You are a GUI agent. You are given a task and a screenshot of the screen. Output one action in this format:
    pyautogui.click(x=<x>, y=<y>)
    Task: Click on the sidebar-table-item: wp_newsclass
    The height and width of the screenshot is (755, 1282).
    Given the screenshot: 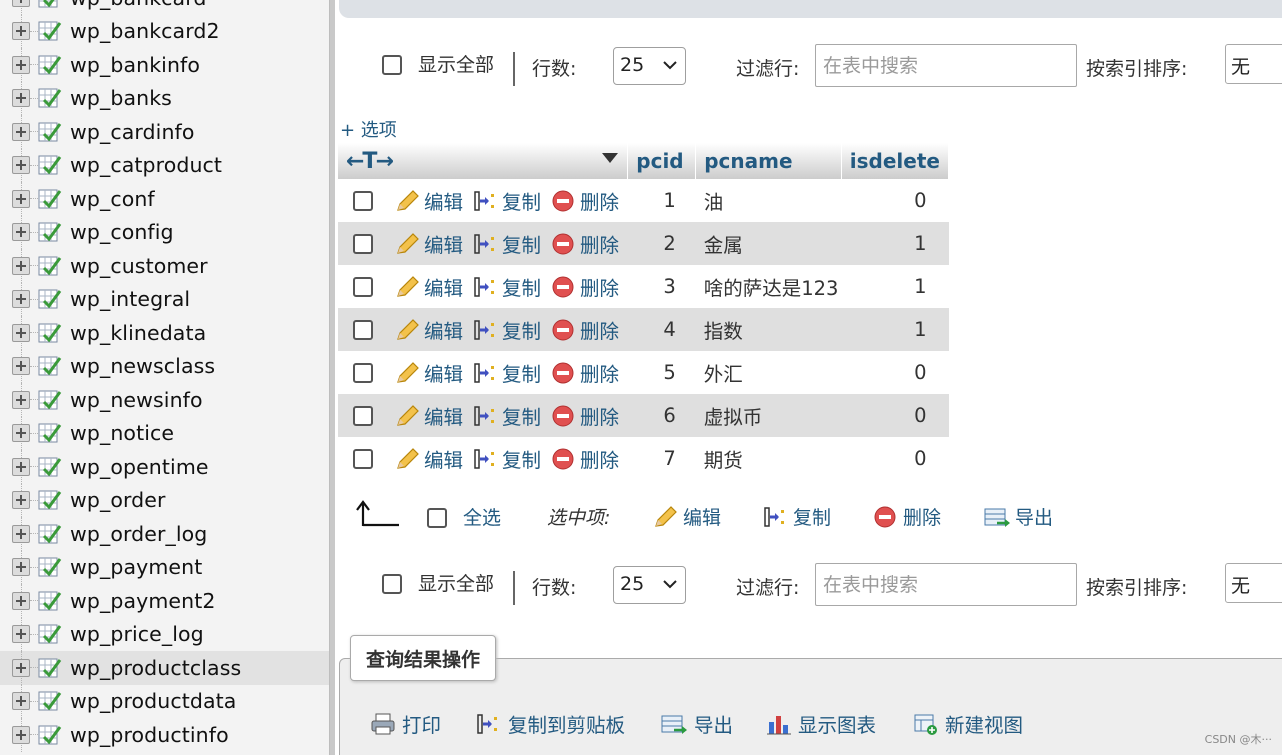 What is the action you would take?
    pyautogui.click(x=164, y=366)
    